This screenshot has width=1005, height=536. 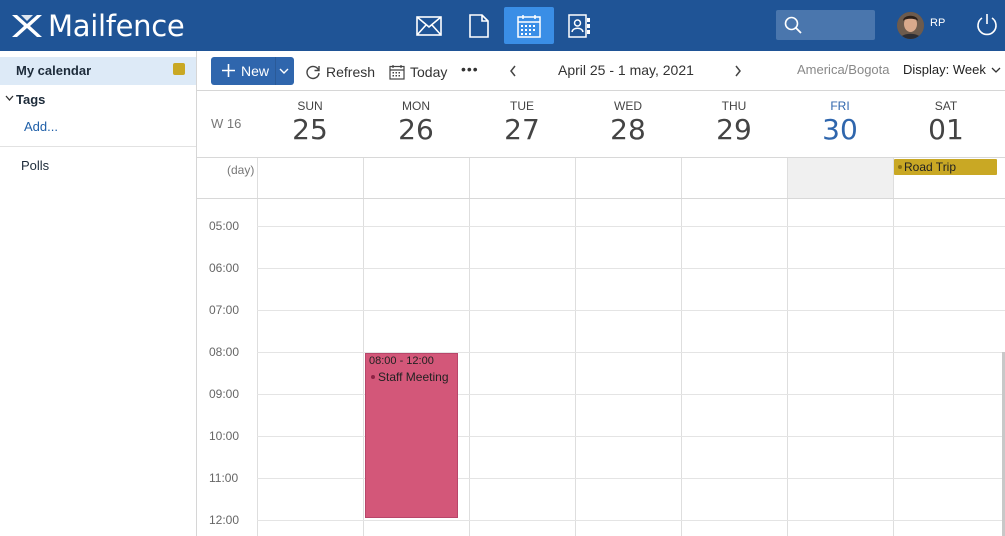 I want to click on day-date: 29, so click(x=734, y=129).